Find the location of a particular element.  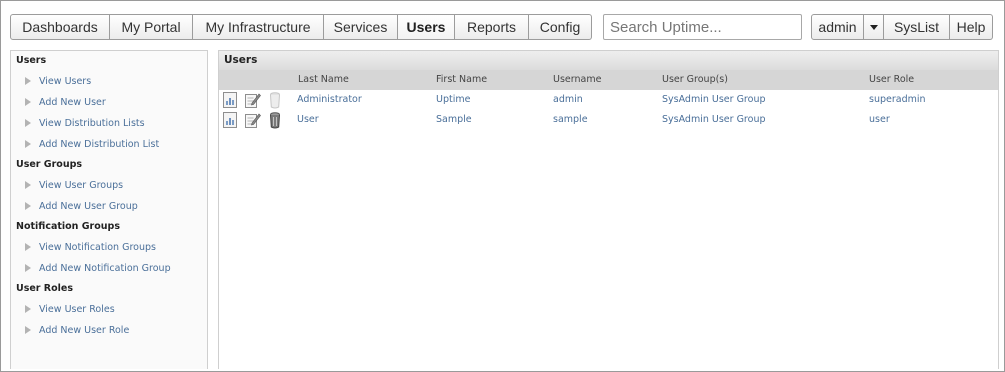

sidebar-item-label: Add New Notification Group is located at coordinates (105, 268).